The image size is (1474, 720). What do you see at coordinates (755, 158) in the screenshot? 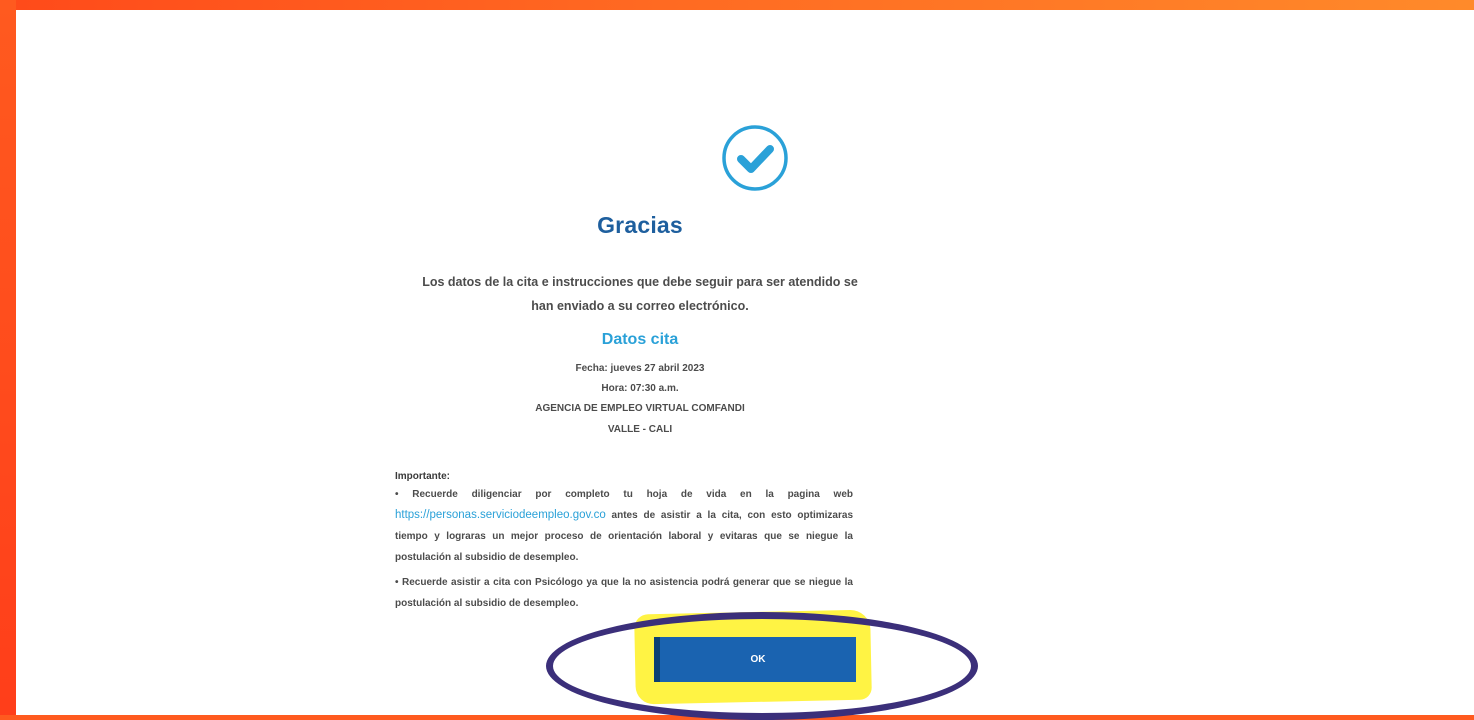
I see `check-circle-icon` at bounding box center [755, 158].